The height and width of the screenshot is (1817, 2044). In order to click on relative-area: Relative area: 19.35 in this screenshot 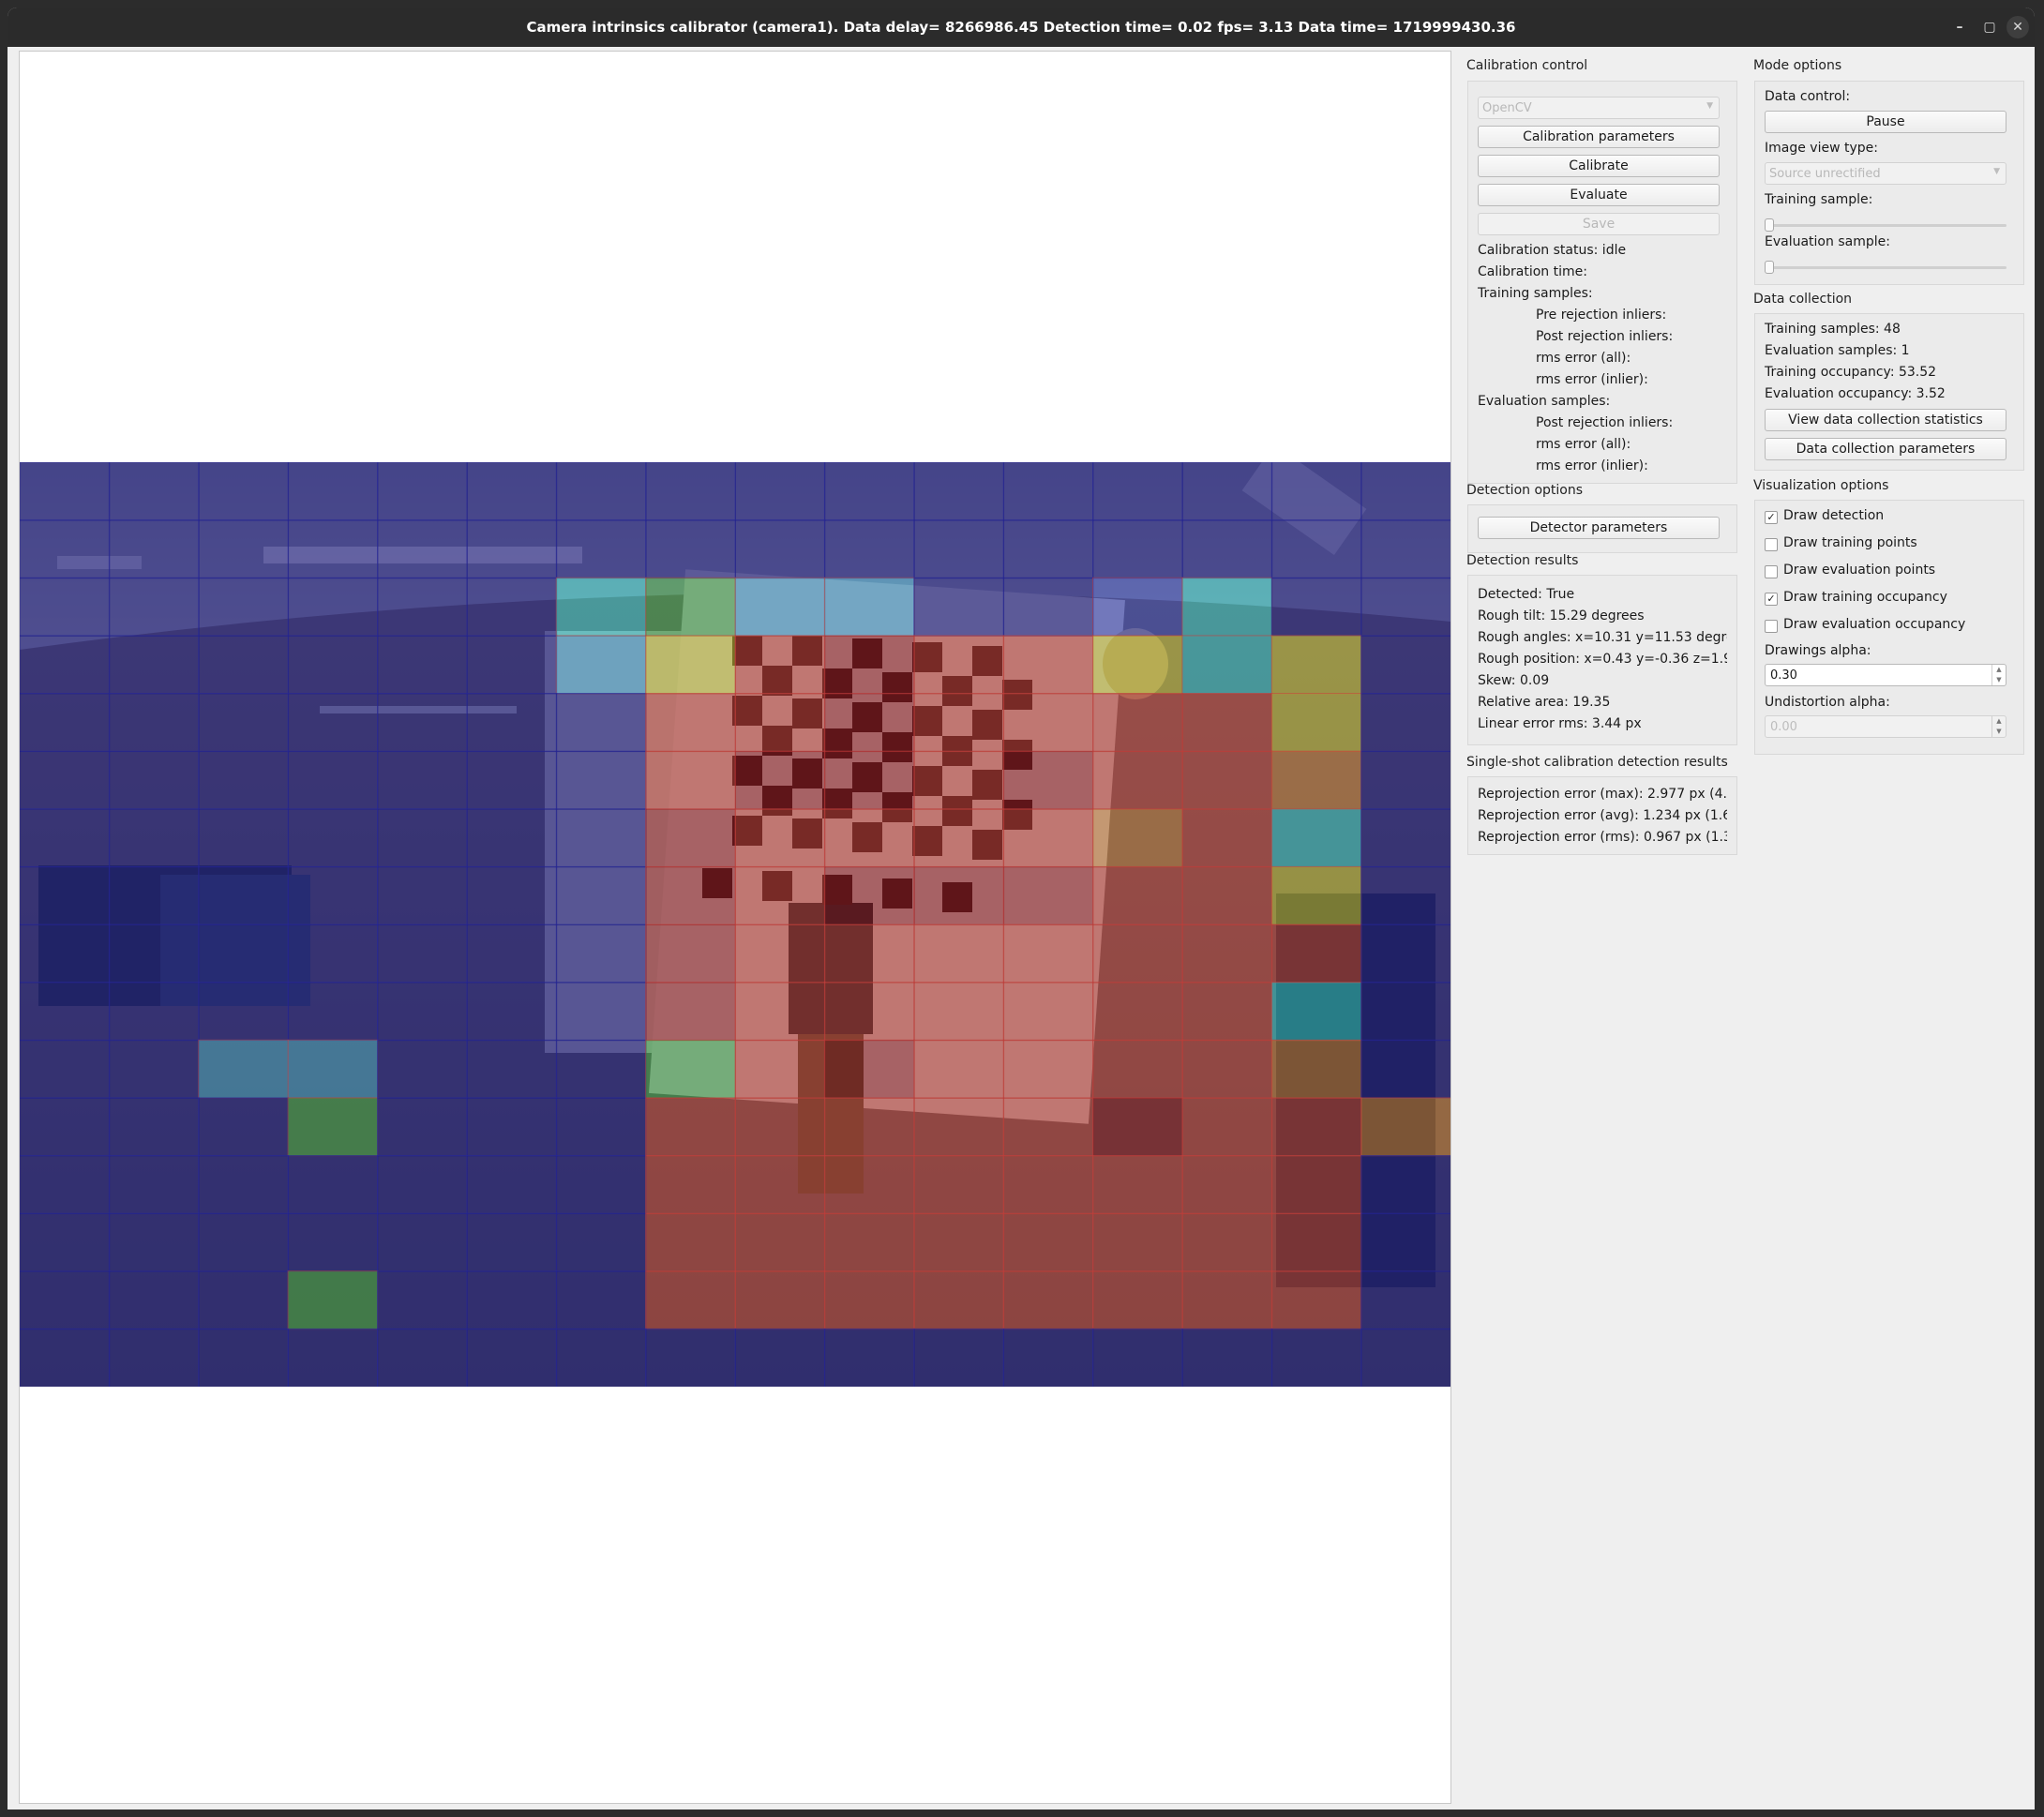, I will do `click(1545, 703)`.